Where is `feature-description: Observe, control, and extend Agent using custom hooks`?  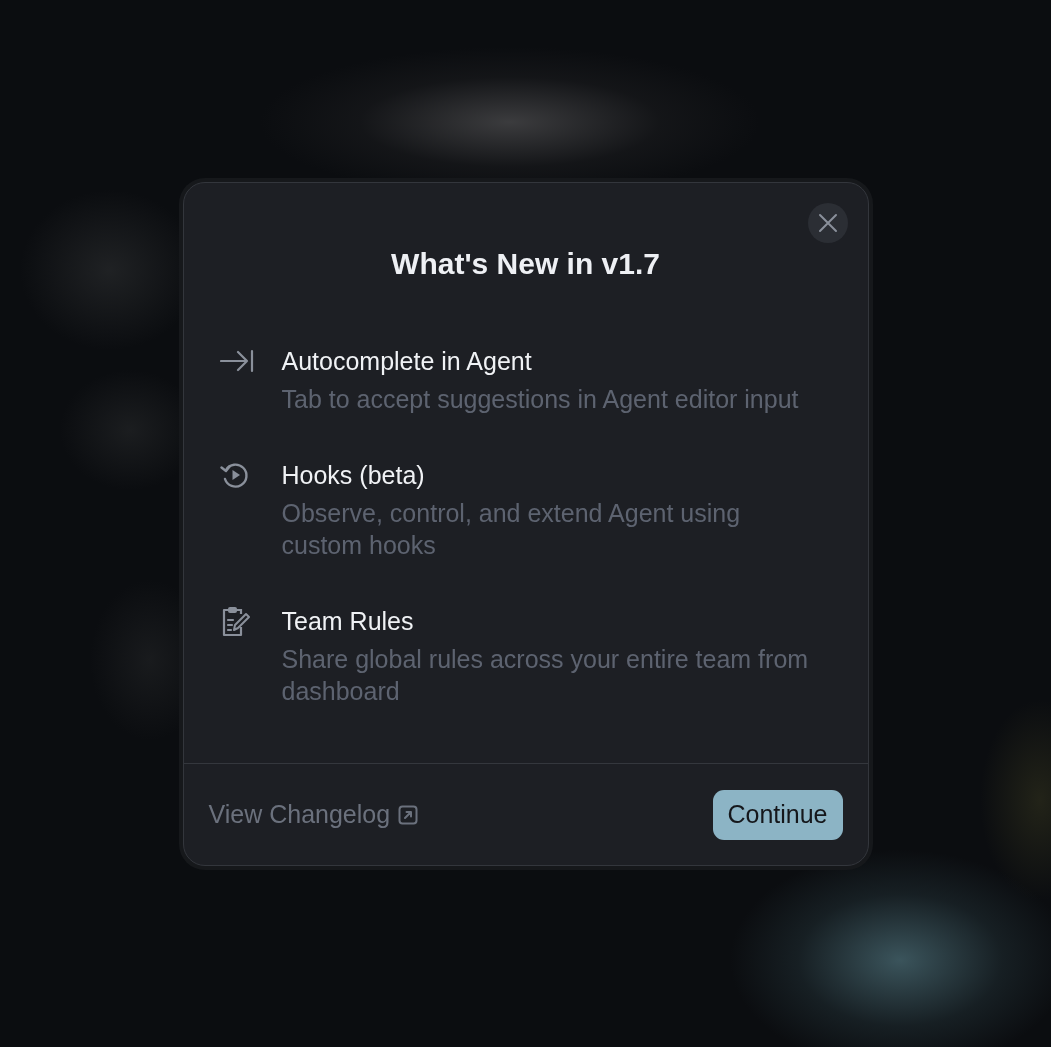
feature-description: Observe, control, and extend Agent using custom hooks is located at coordinates (511, 529).